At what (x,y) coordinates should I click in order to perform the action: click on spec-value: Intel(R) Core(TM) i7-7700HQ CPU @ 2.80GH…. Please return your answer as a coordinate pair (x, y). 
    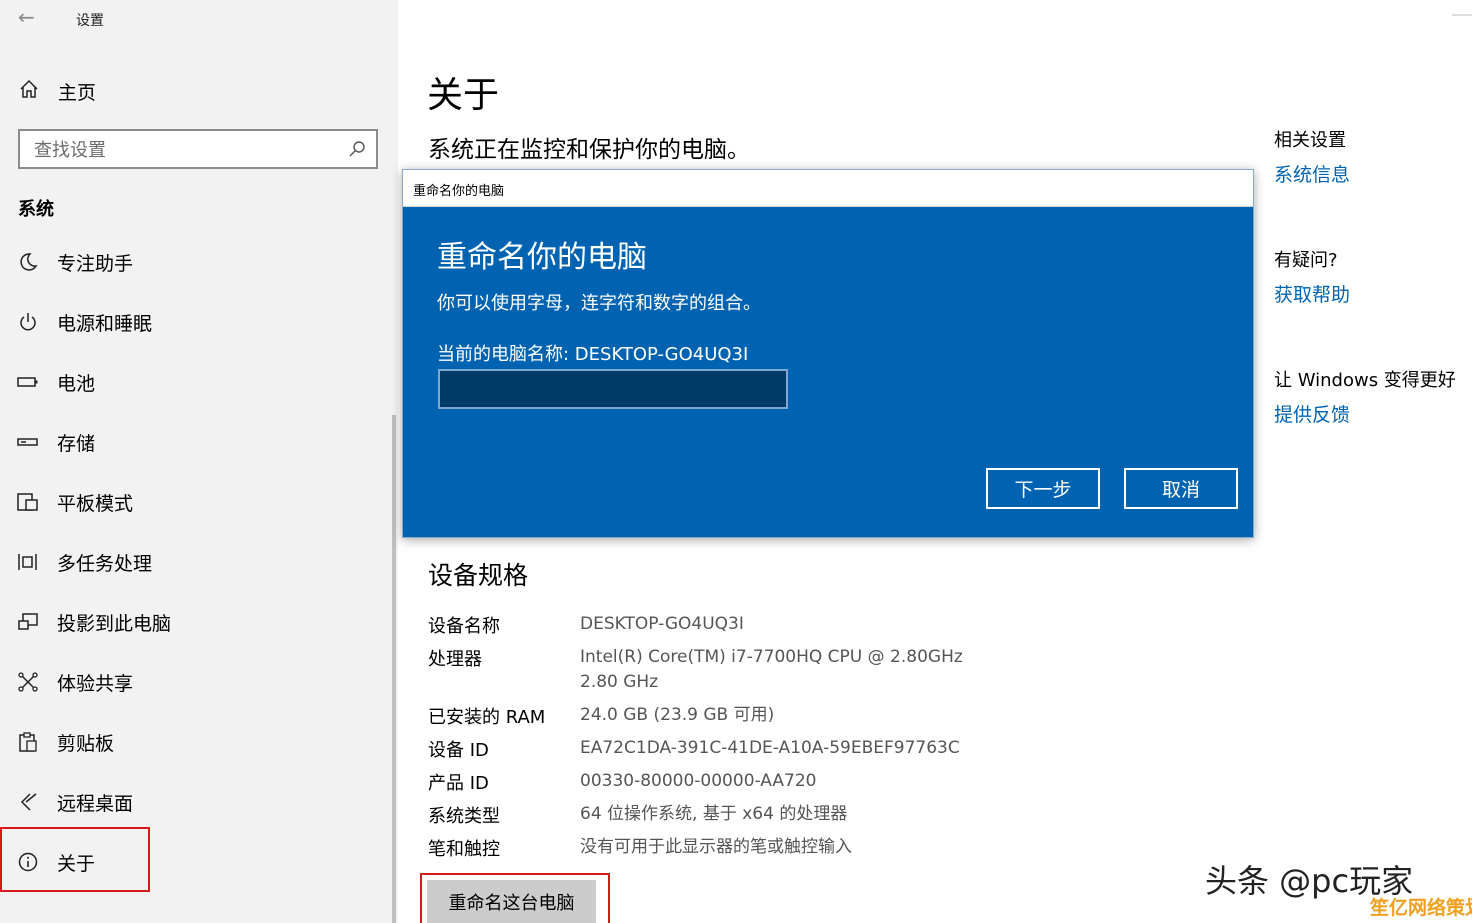
    Looking at the image, I should click on (771, 657).